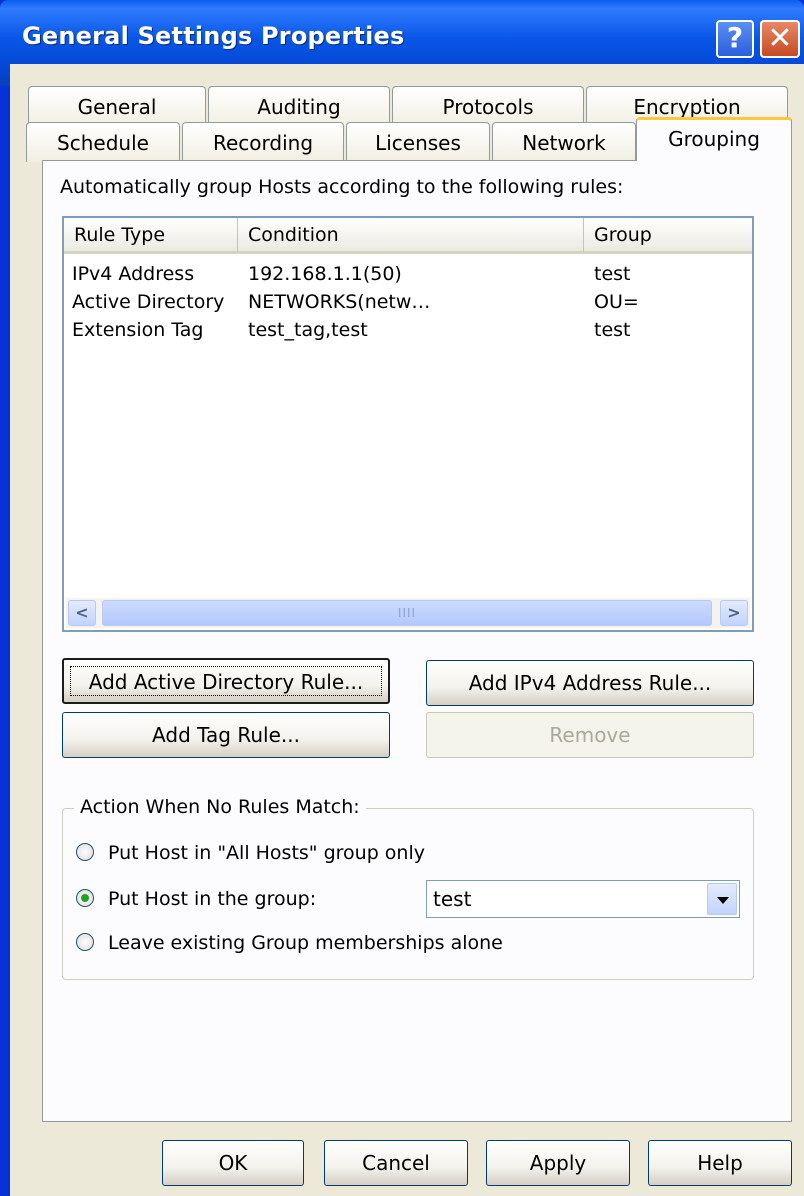 Image resolution: width=804 pixels, height=1196 pixels. Describe the element at coordinates (720, 1163) in the screenshot. I see `help-button: Help` at that location.